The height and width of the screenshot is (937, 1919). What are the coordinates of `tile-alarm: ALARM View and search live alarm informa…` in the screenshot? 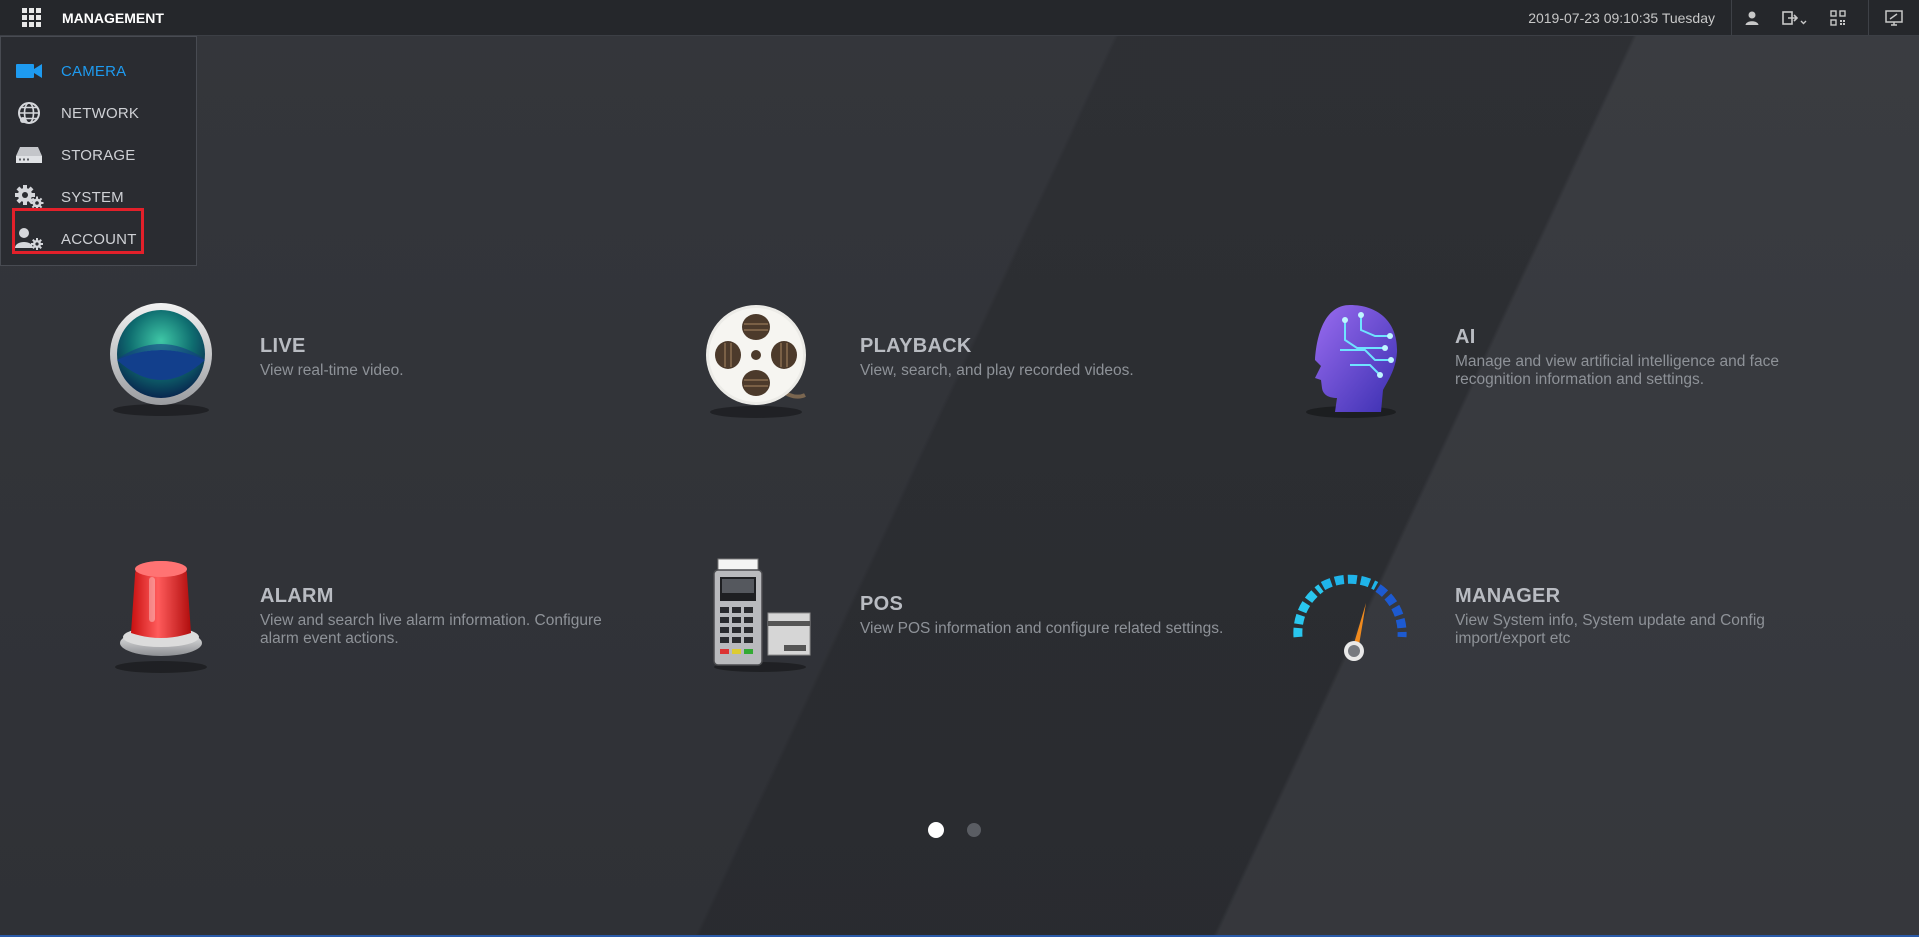 It's located at (385, 630).